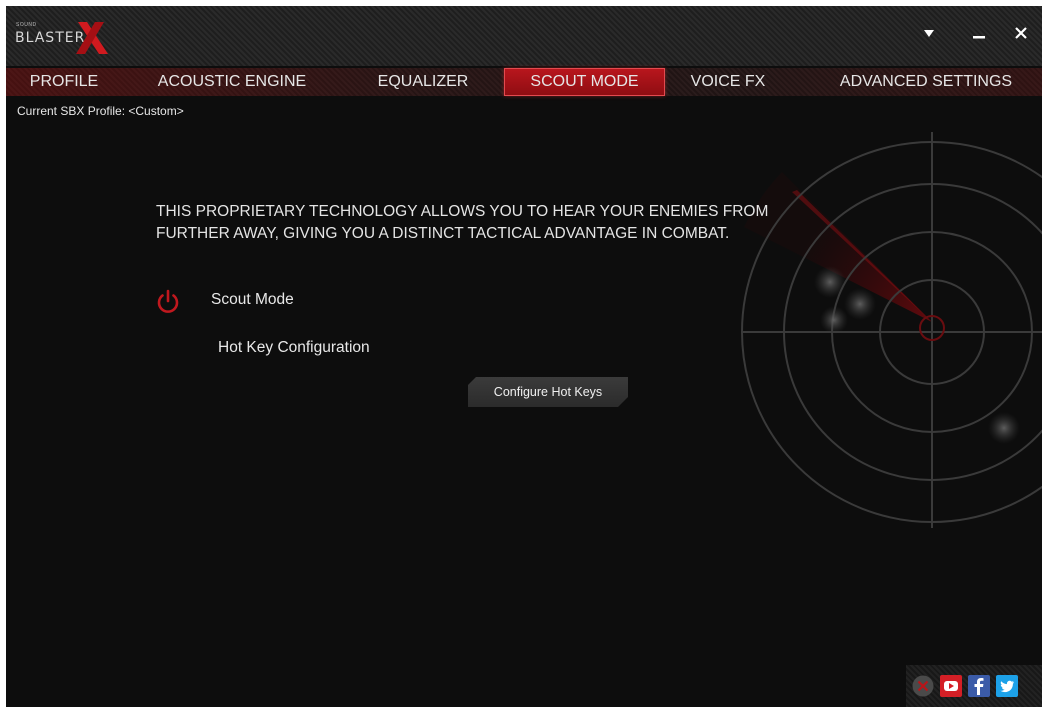 This screenshot has height=707, width=1048. What do you see at coordinates (548, 392) in the screenshot?
I see `configure-hot-keys-button: Configure Hot Keys` at bounding box center [548, 392].